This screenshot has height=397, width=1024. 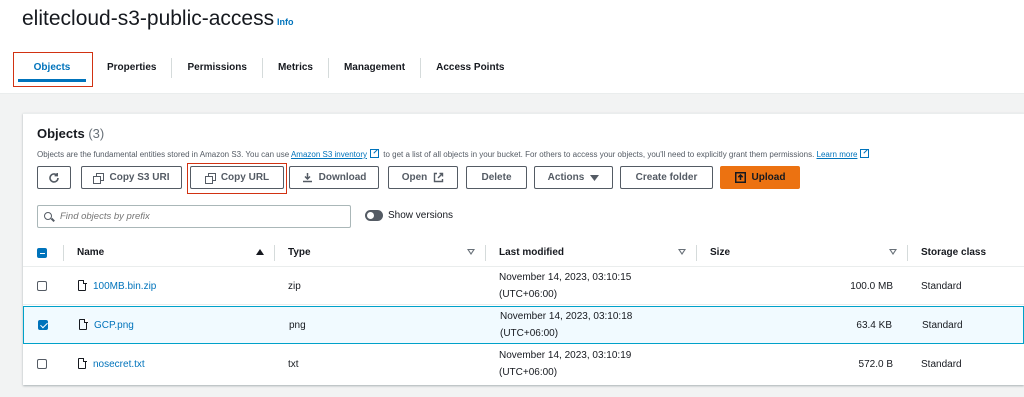 What do you see at coordinates (720, 252) in the screenshot?
I see `column-size-header: Size` at bounding box center [720, 252].